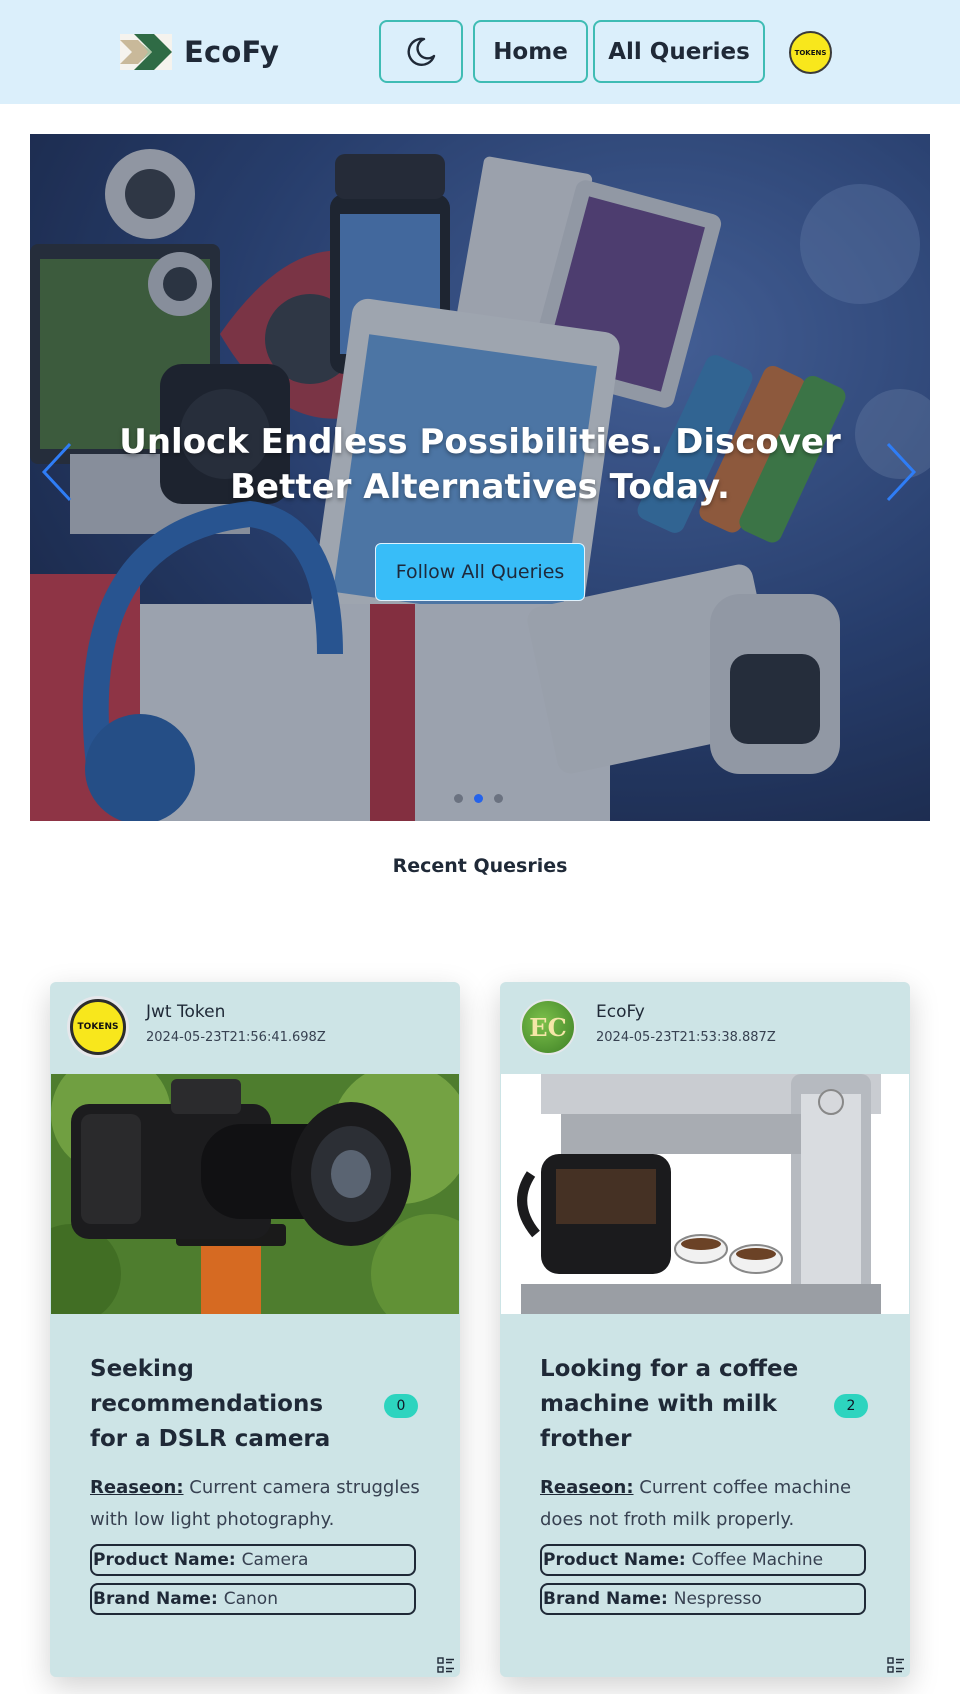 This screenshot has height=1694, width=960. Describe the element at coordinates (705, 1028) in the screenshot. I see `card-header: EC EcoFy 2024-05-23T21:53:38.887Z` at that location.